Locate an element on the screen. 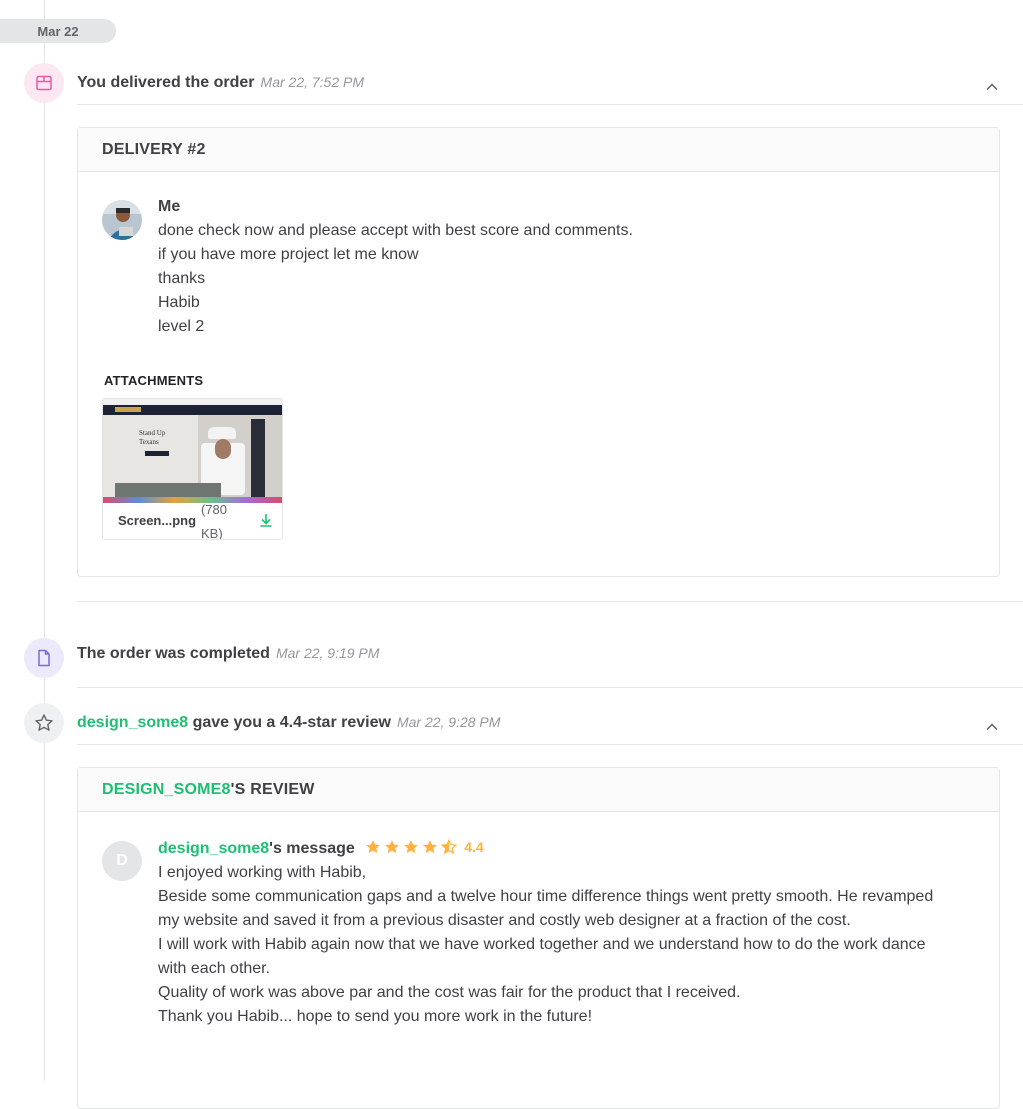 The image size is (1023, 1109). delivered-event-title: You delivered the order Mar 22, 7:52 PM is located at coordinates (220, 83).